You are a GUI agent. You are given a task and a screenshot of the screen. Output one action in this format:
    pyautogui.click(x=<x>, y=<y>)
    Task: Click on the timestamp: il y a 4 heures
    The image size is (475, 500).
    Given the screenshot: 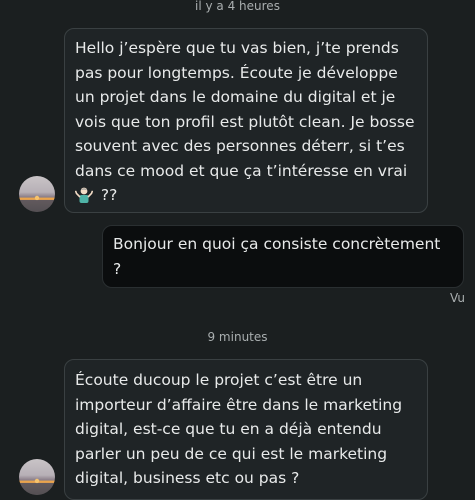 What is the action you would take?
    pyautogui.click(x=237, y=6)
    